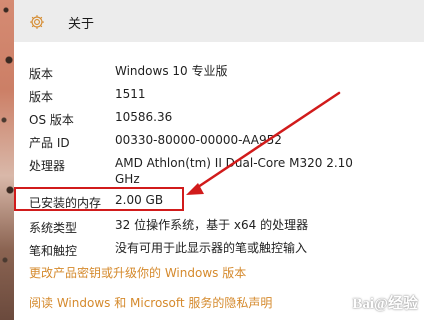 Image resolution: width=424 pixels, height=320 pixels. Describe the element at coordinates (99, 199) in the screenshot. I see `memory-highlight-box` at that location.